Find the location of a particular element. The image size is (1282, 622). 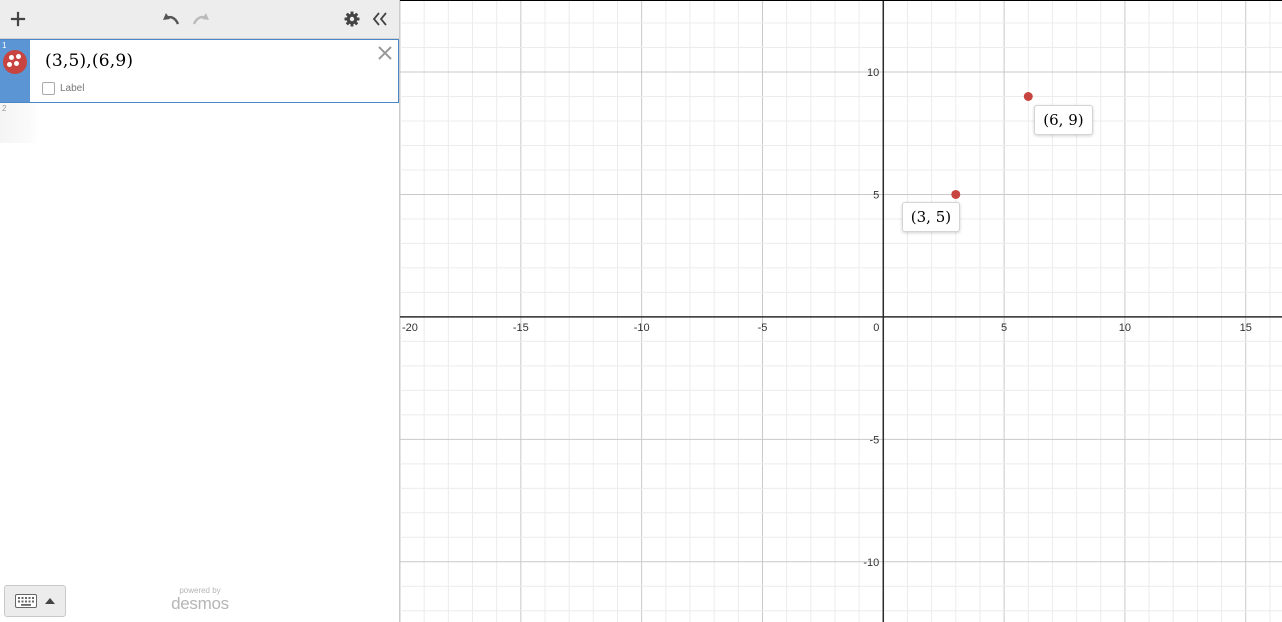

expression-tab: 2 is located at coordinates (20, 123).